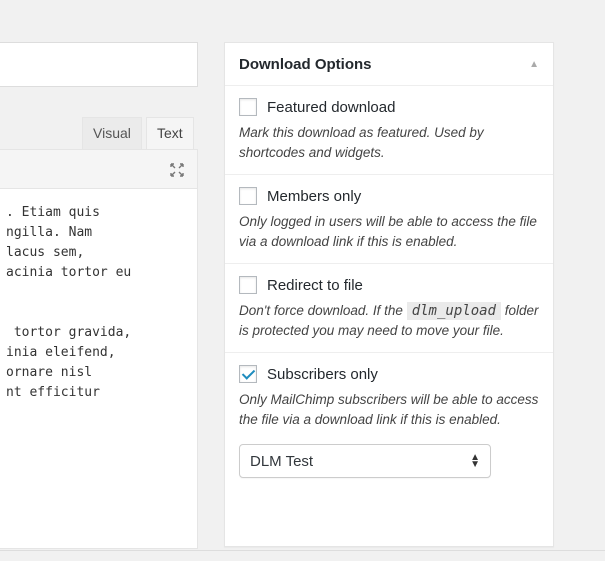  I want to click on code-line: tortor gravida,, so click(69, 332).